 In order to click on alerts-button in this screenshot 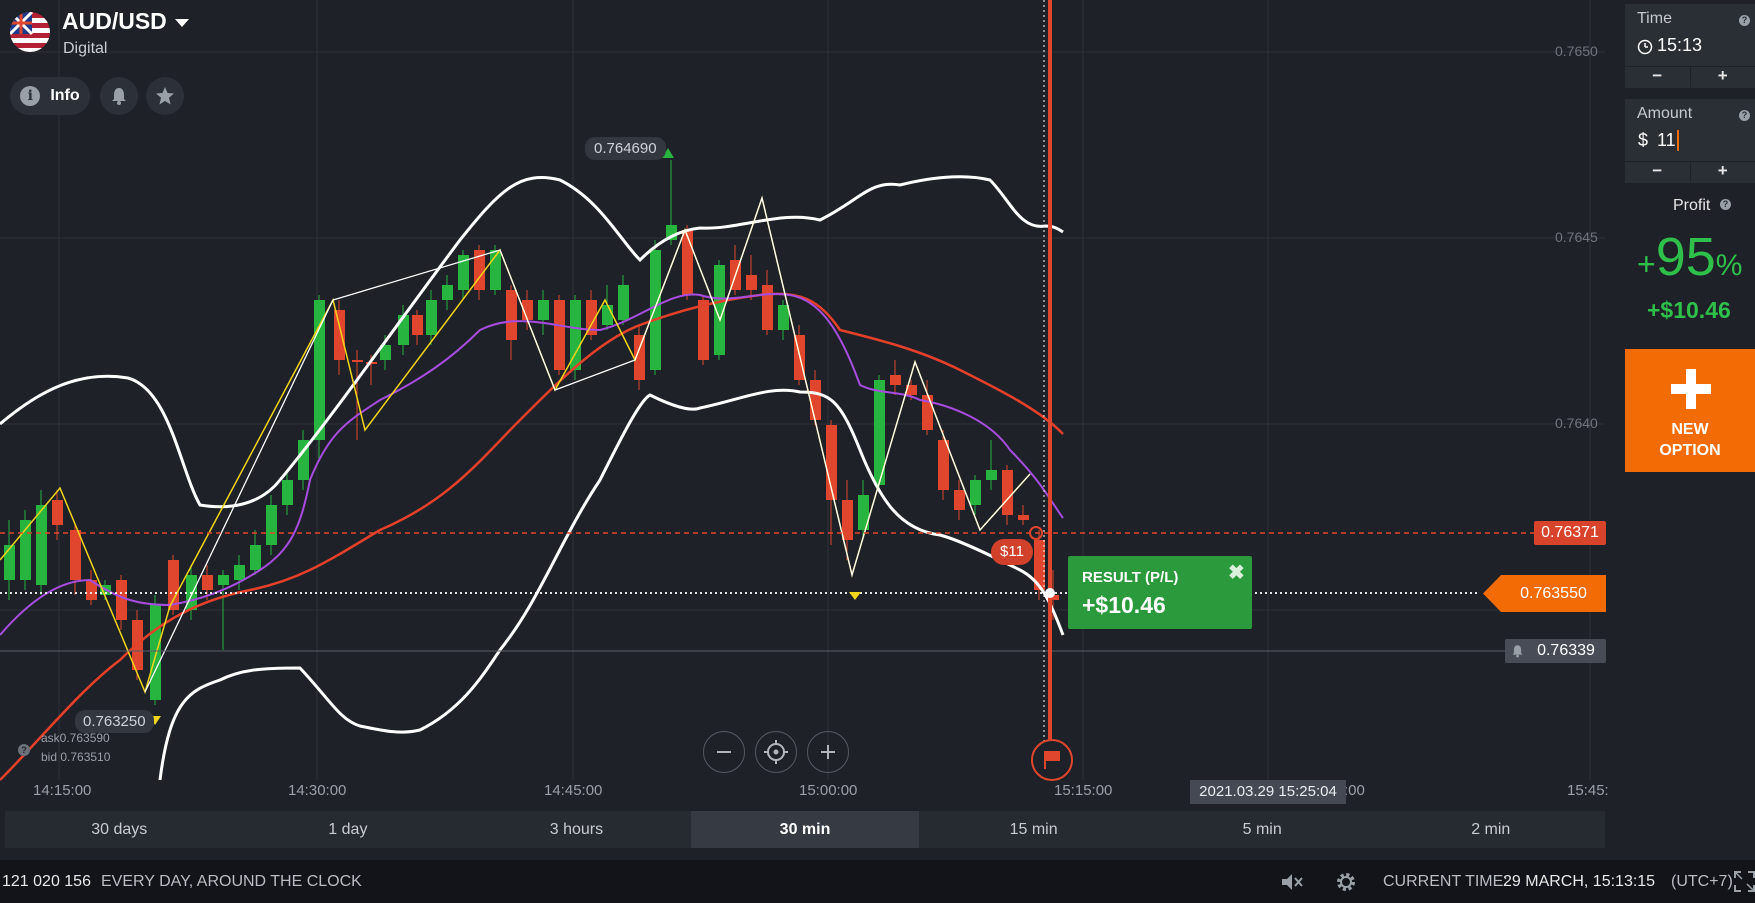, I will do `click(119, 96)`.